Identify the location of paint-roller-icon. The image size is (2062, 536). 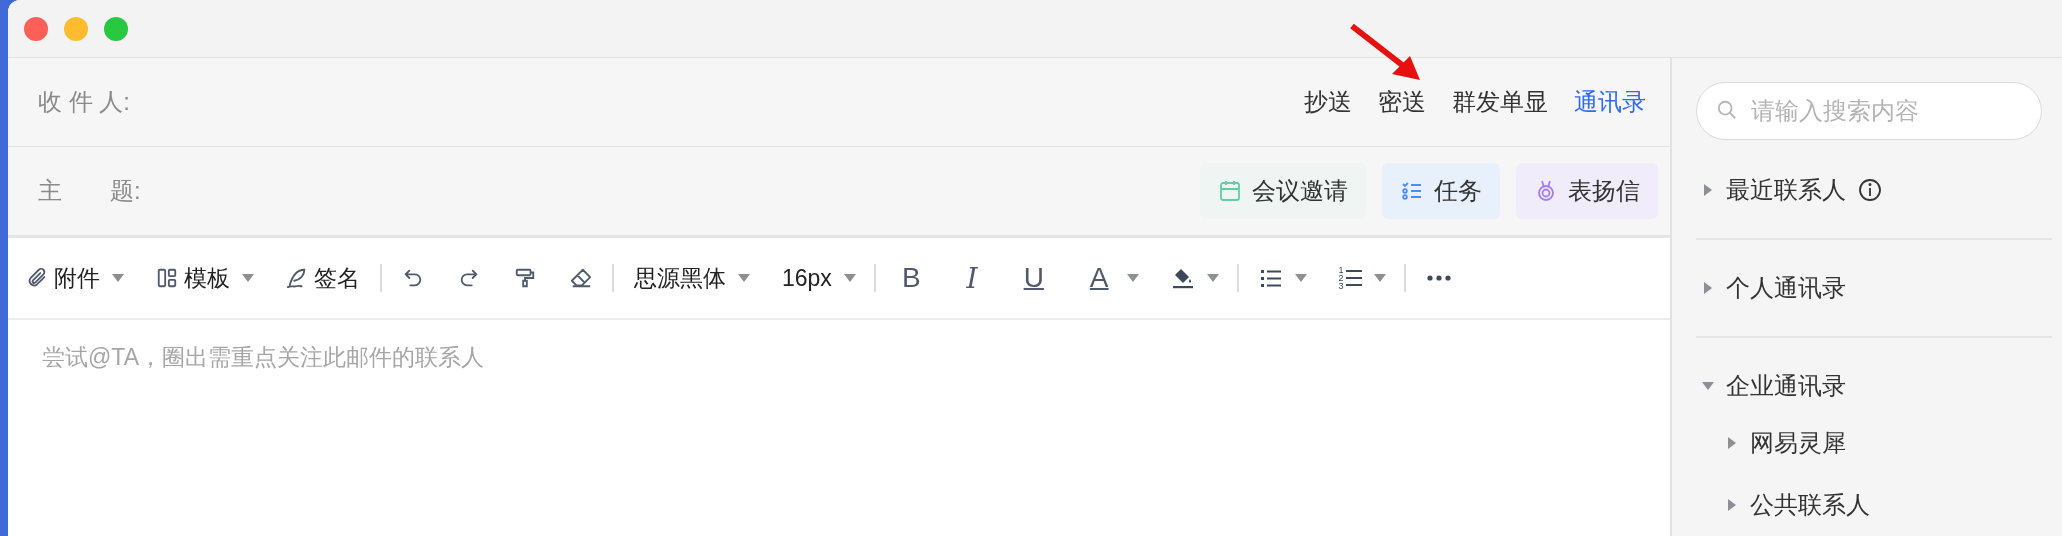
(525, 278).